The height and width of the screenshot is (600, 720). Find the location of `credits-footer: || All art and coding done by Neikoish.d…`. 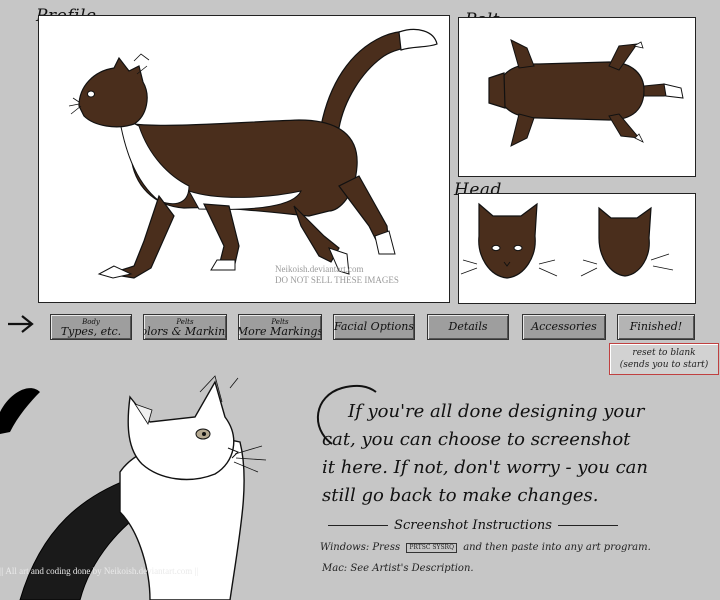

credits-footer: || All art and coding done by Neikoish.d… is located at coordinates (99, 571).